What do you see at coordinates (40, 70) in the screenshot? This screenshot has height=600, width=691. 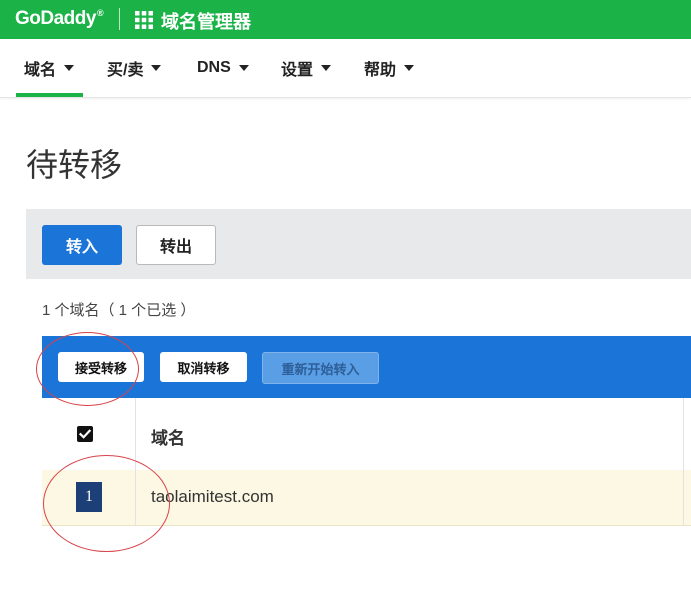 I see `nav-item-label: 域名` at bounding box center [40, 70].